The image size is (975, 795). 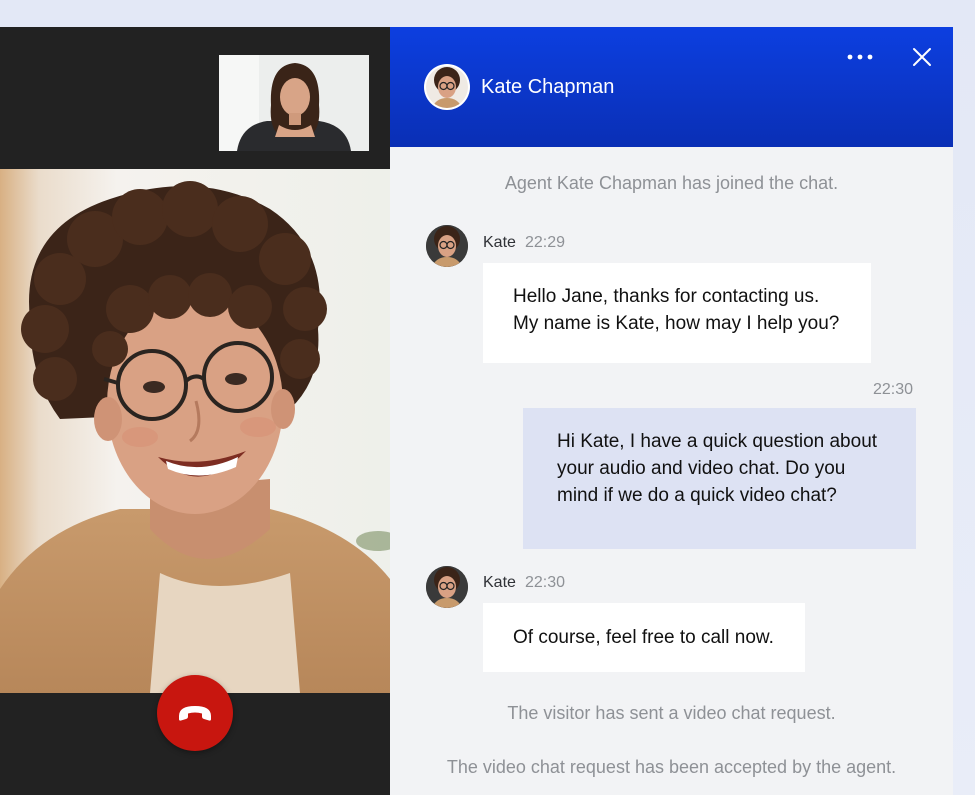 I want to click on agent-avatar, so click(x=447, y=87).